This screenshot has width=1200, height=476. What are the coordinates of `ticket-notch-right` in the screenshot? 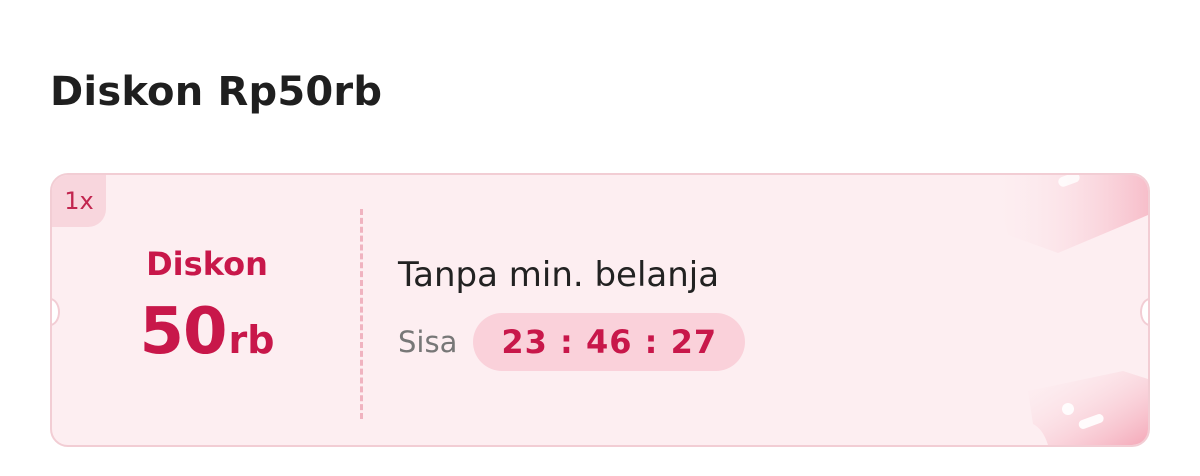 It's located at (1144, 312).